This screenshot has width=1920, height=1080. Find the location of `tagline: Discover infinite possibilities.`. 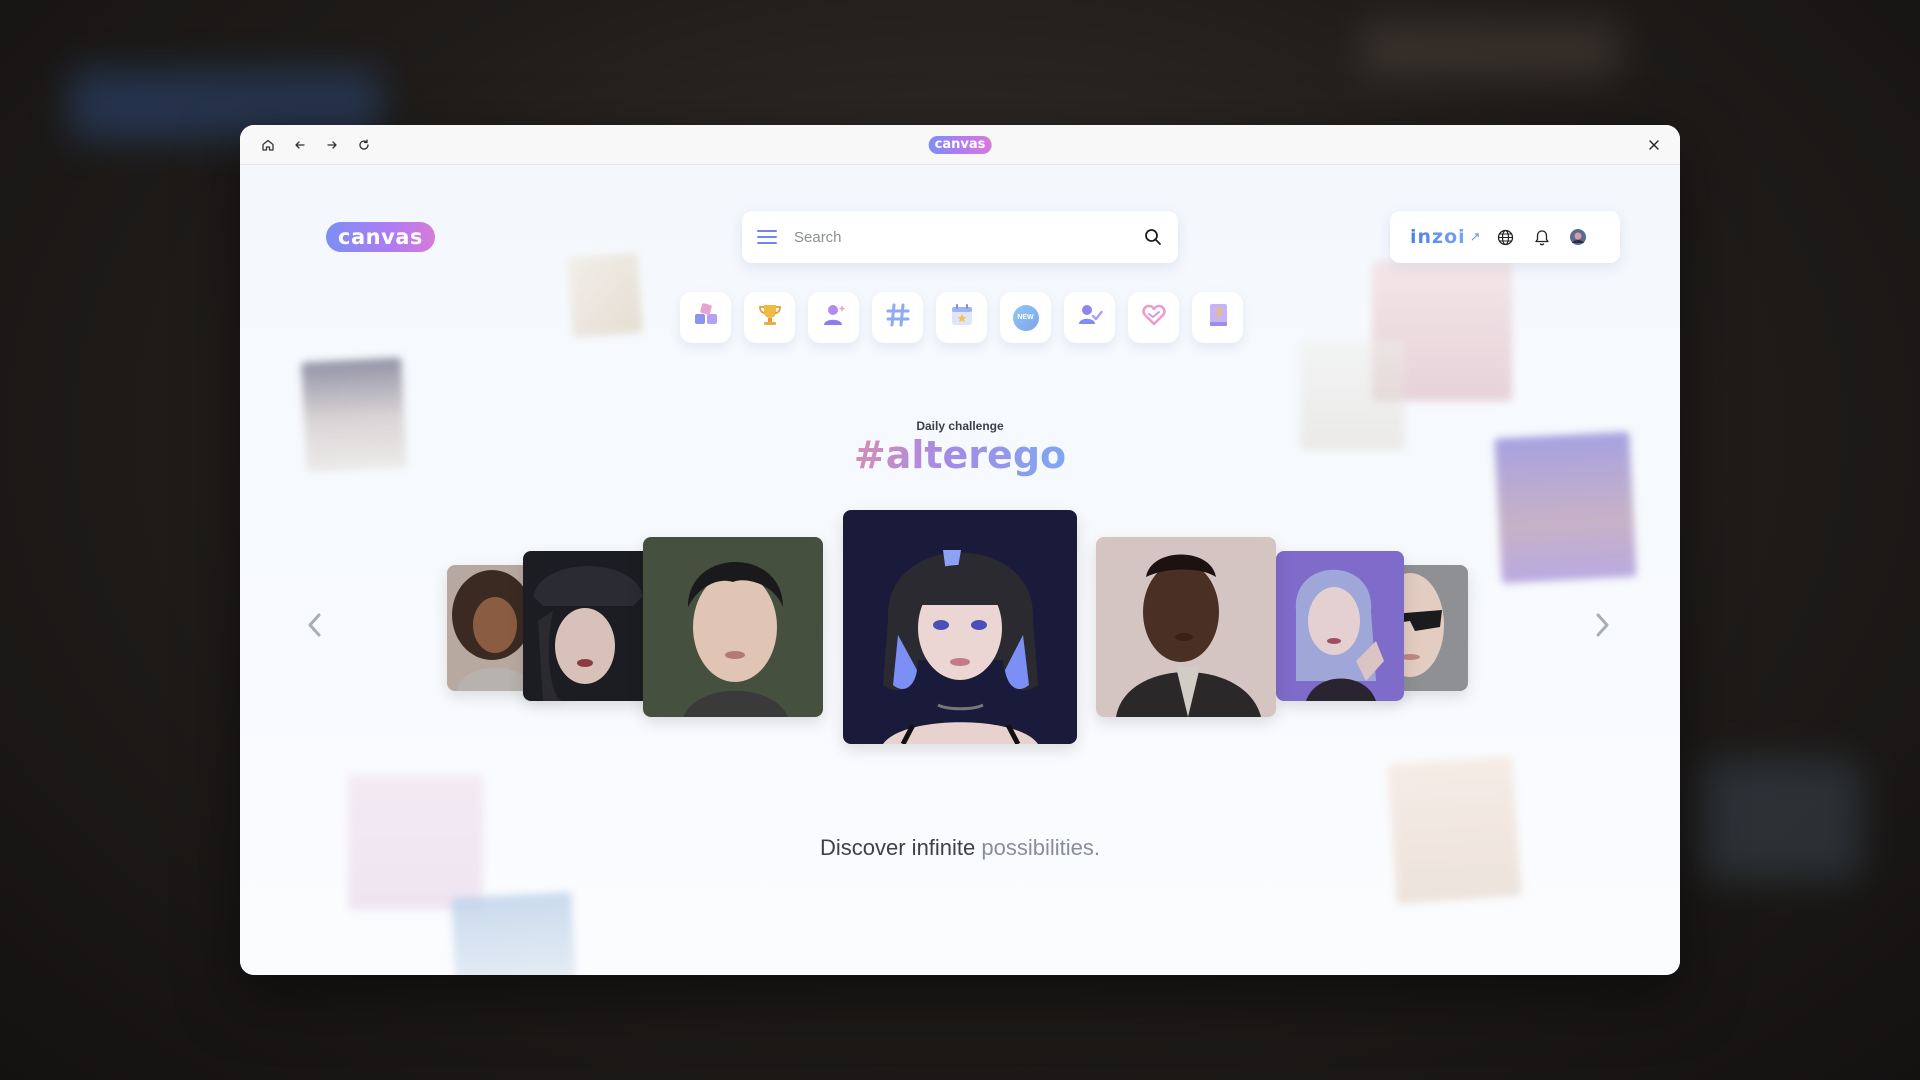

tagline: Discover infinite possibilities. is located at coordinates (960, 848).